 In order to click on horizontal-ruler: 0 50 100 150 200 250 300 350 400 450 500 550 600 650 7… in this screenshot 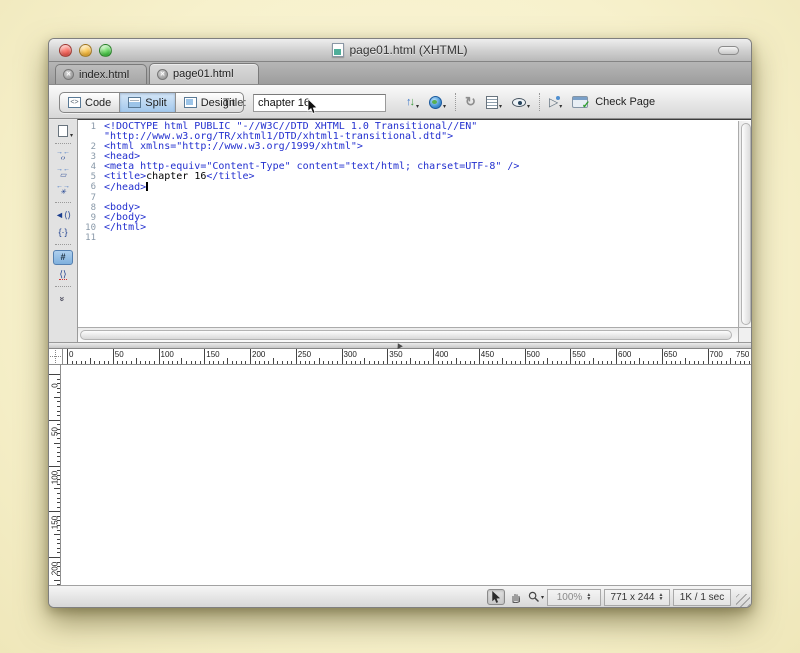, I will do `click(407, 357)`.